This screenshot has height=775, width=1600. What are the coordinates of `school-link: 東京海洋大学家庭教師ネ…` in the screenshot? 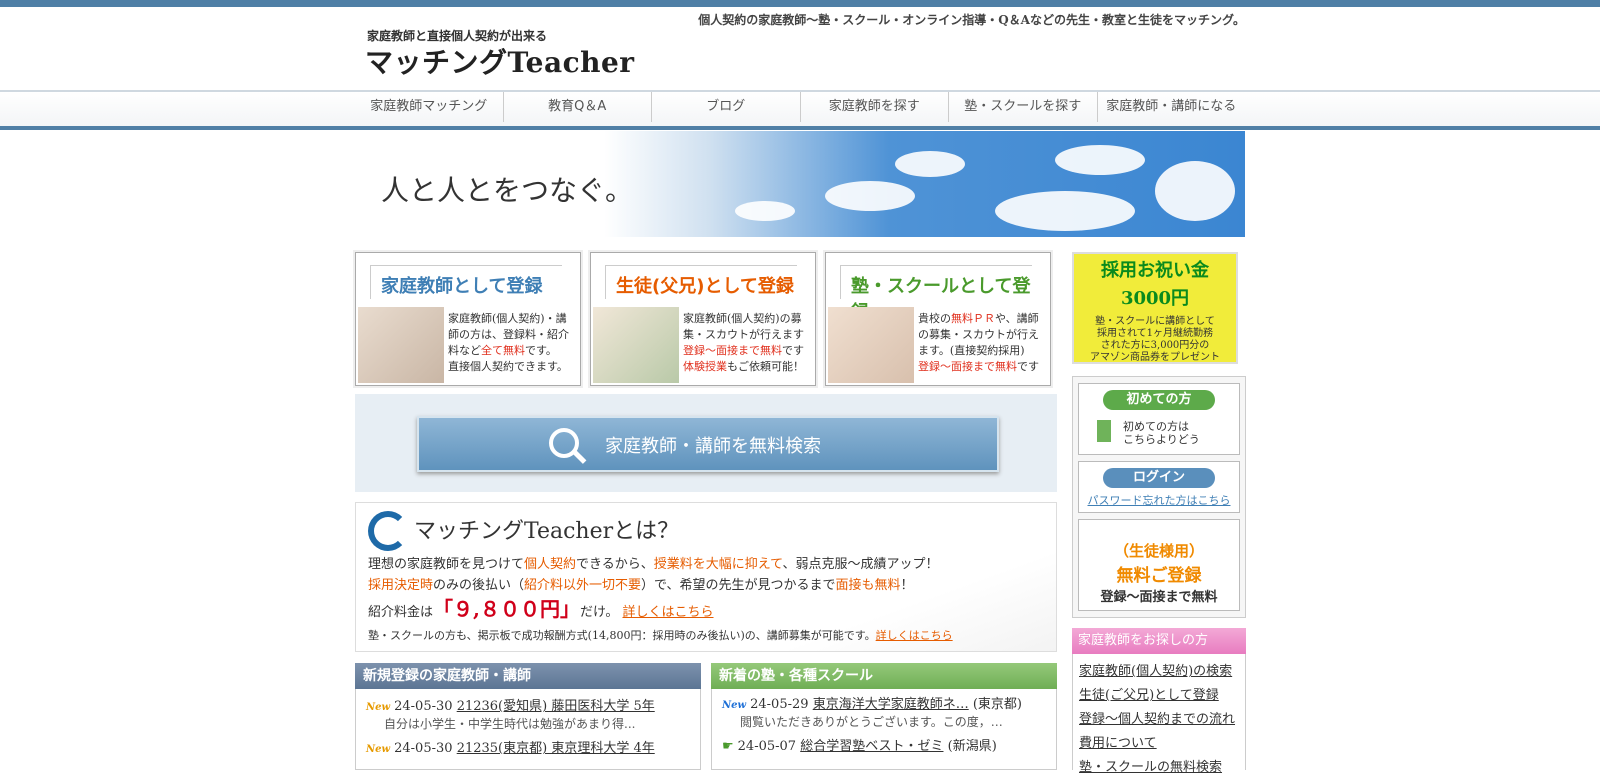 It's located at (891, 704).